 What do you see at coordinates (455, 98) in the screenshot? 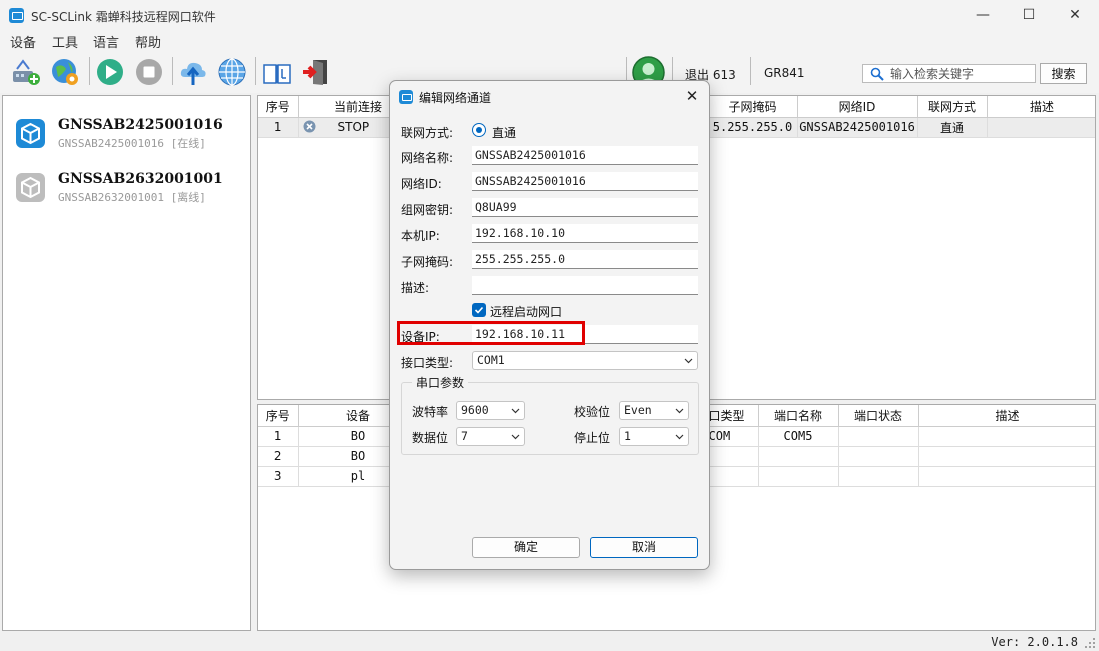
I see `dialog-title: 编辑网络通道` at bounding box center [455, 98].